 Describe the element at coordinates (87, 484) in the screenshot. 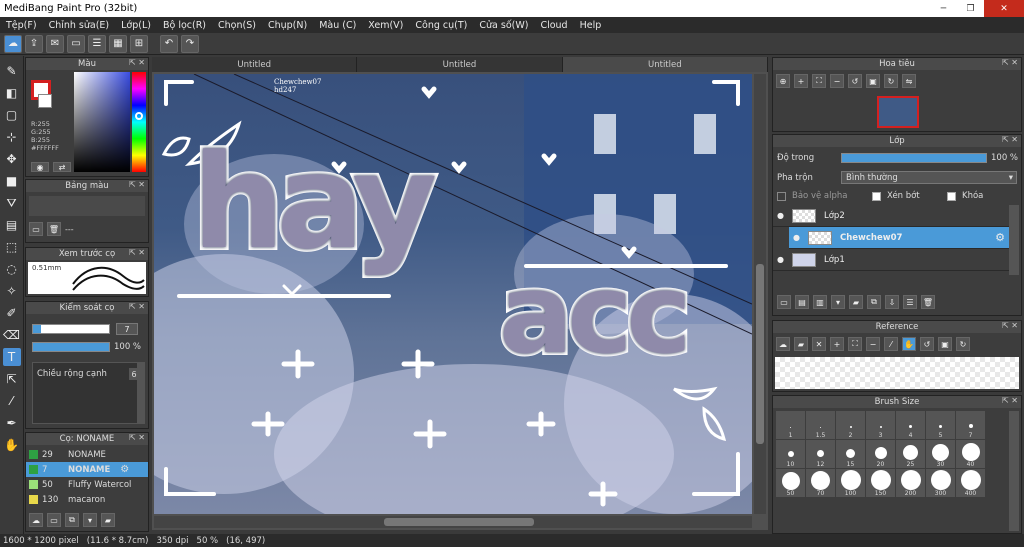

I see `brush-list-item: 50 Fluffy Watercol` at that location.